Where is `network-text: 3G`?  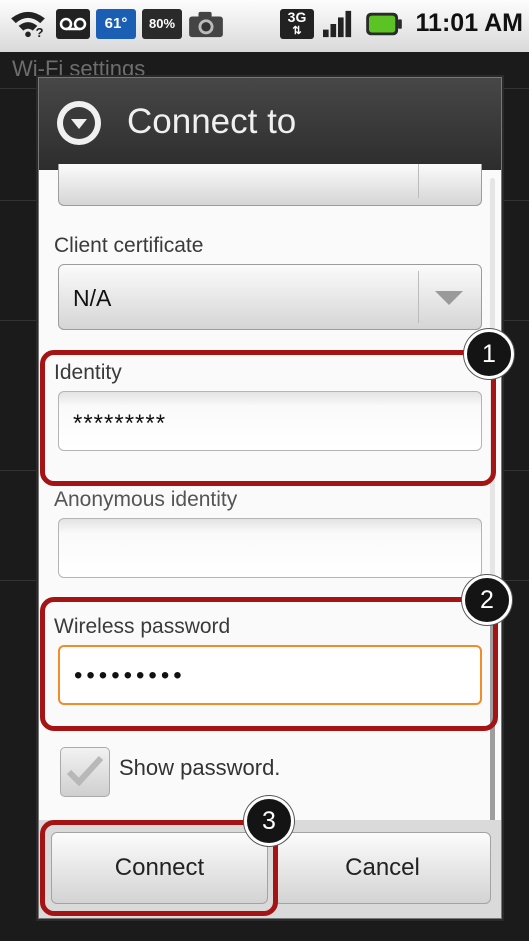
network-text: 3G is located at coordinates (297, 17).